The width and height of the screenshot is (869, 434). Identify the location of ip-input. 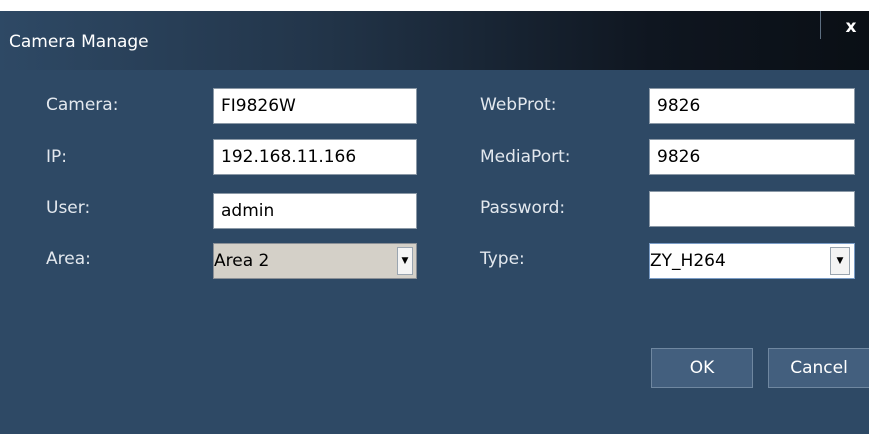
(315, 157).